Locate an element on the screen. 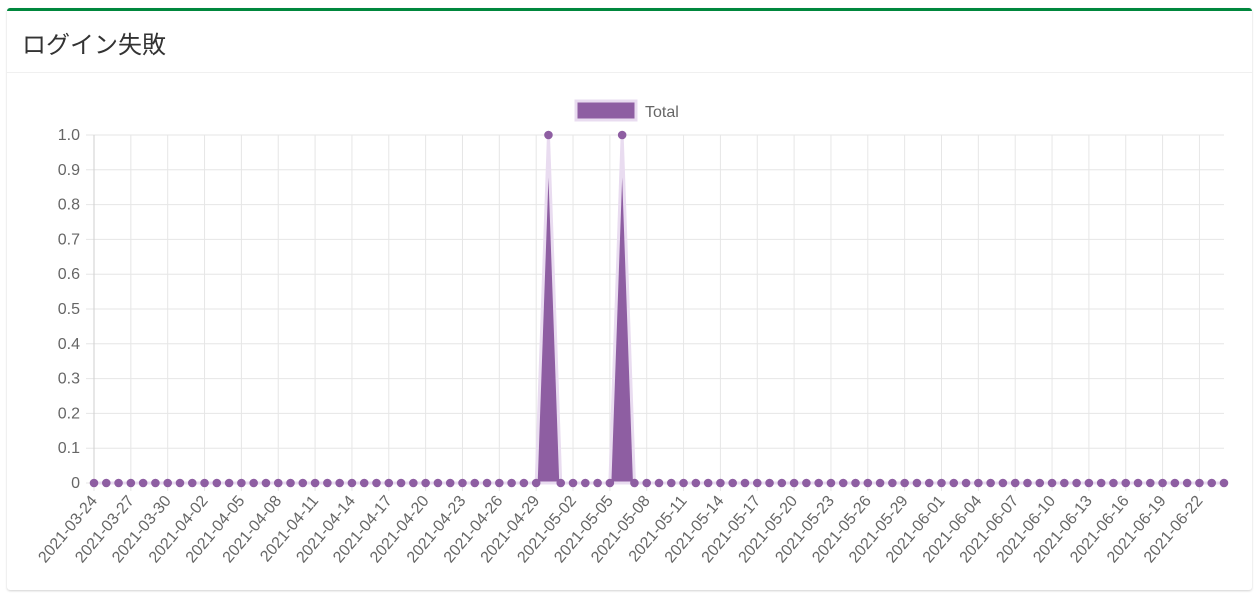 This screenshot has width=1259, height=597. legend-label-total: Total is located at coordinates (662, 112).